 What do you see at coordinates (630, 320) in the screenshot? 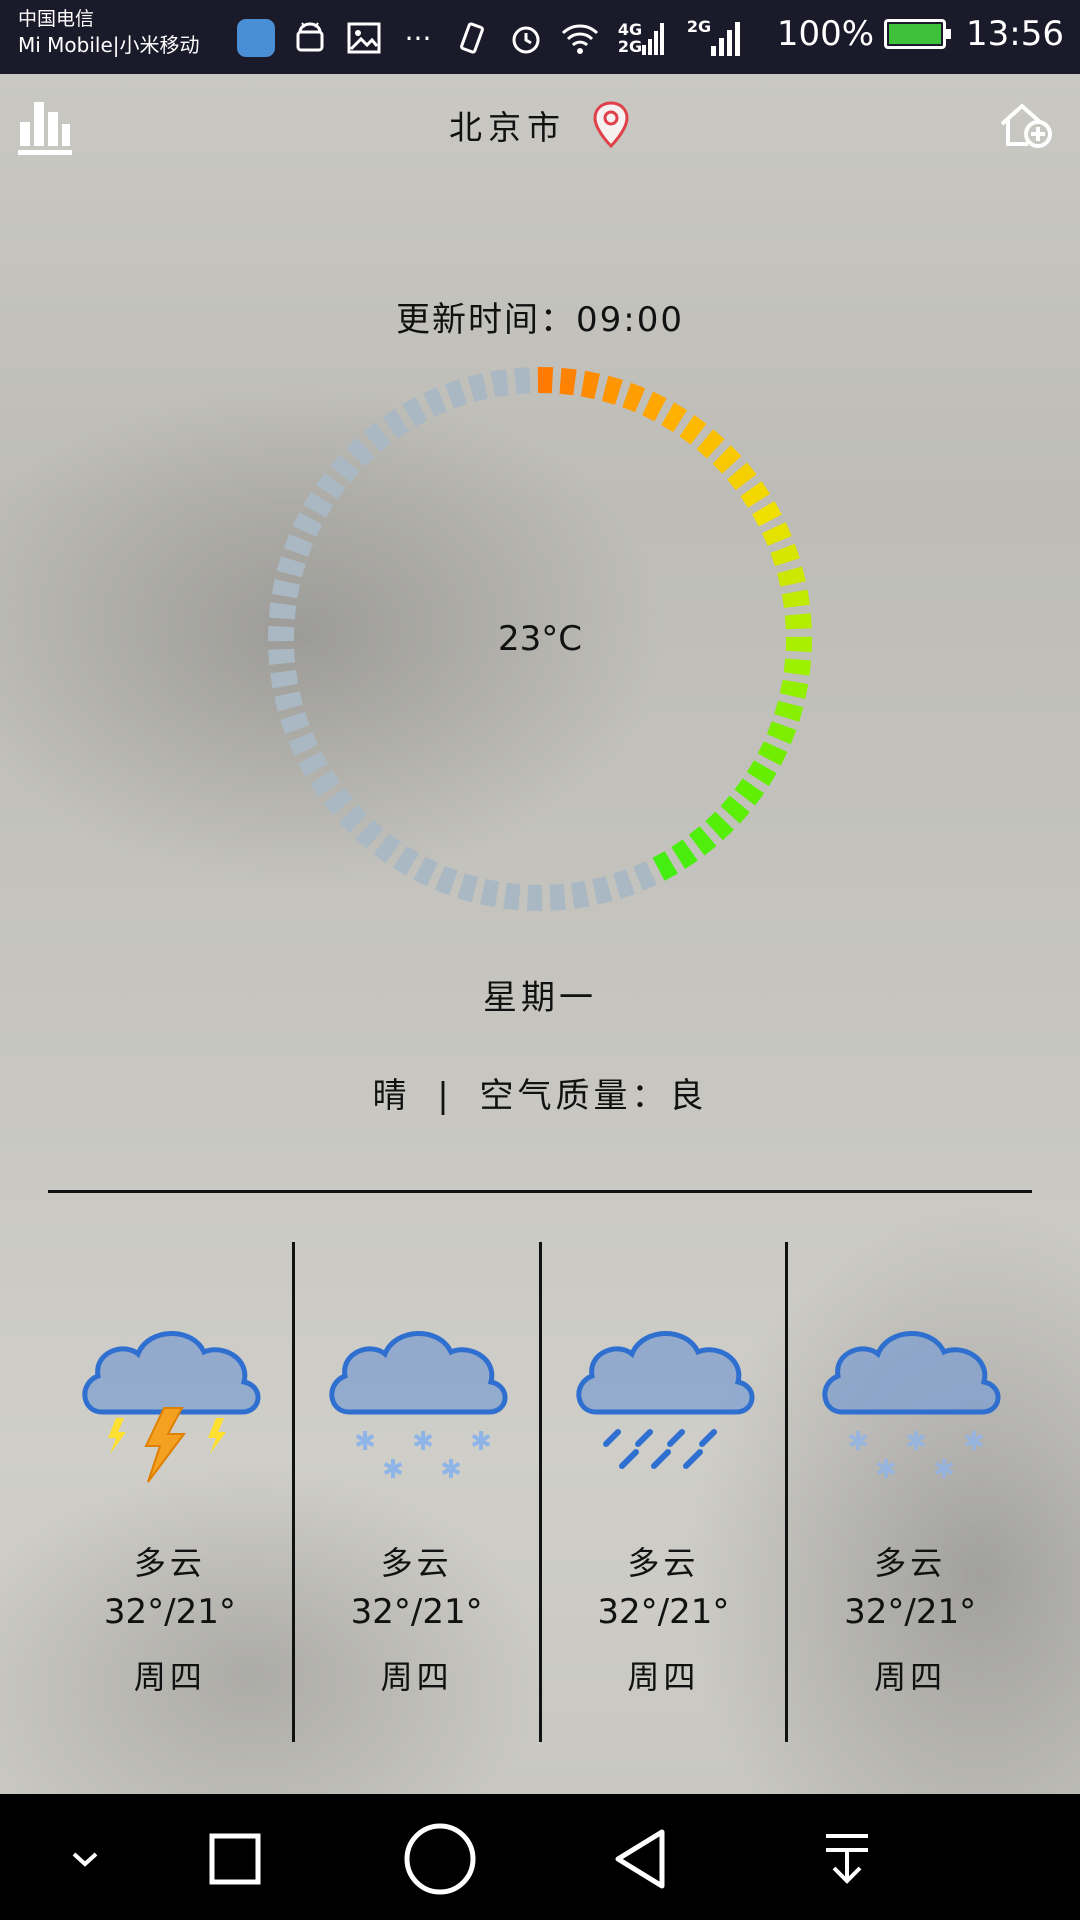
I see `update-value: 09:00` at bounding box center [630, 320].